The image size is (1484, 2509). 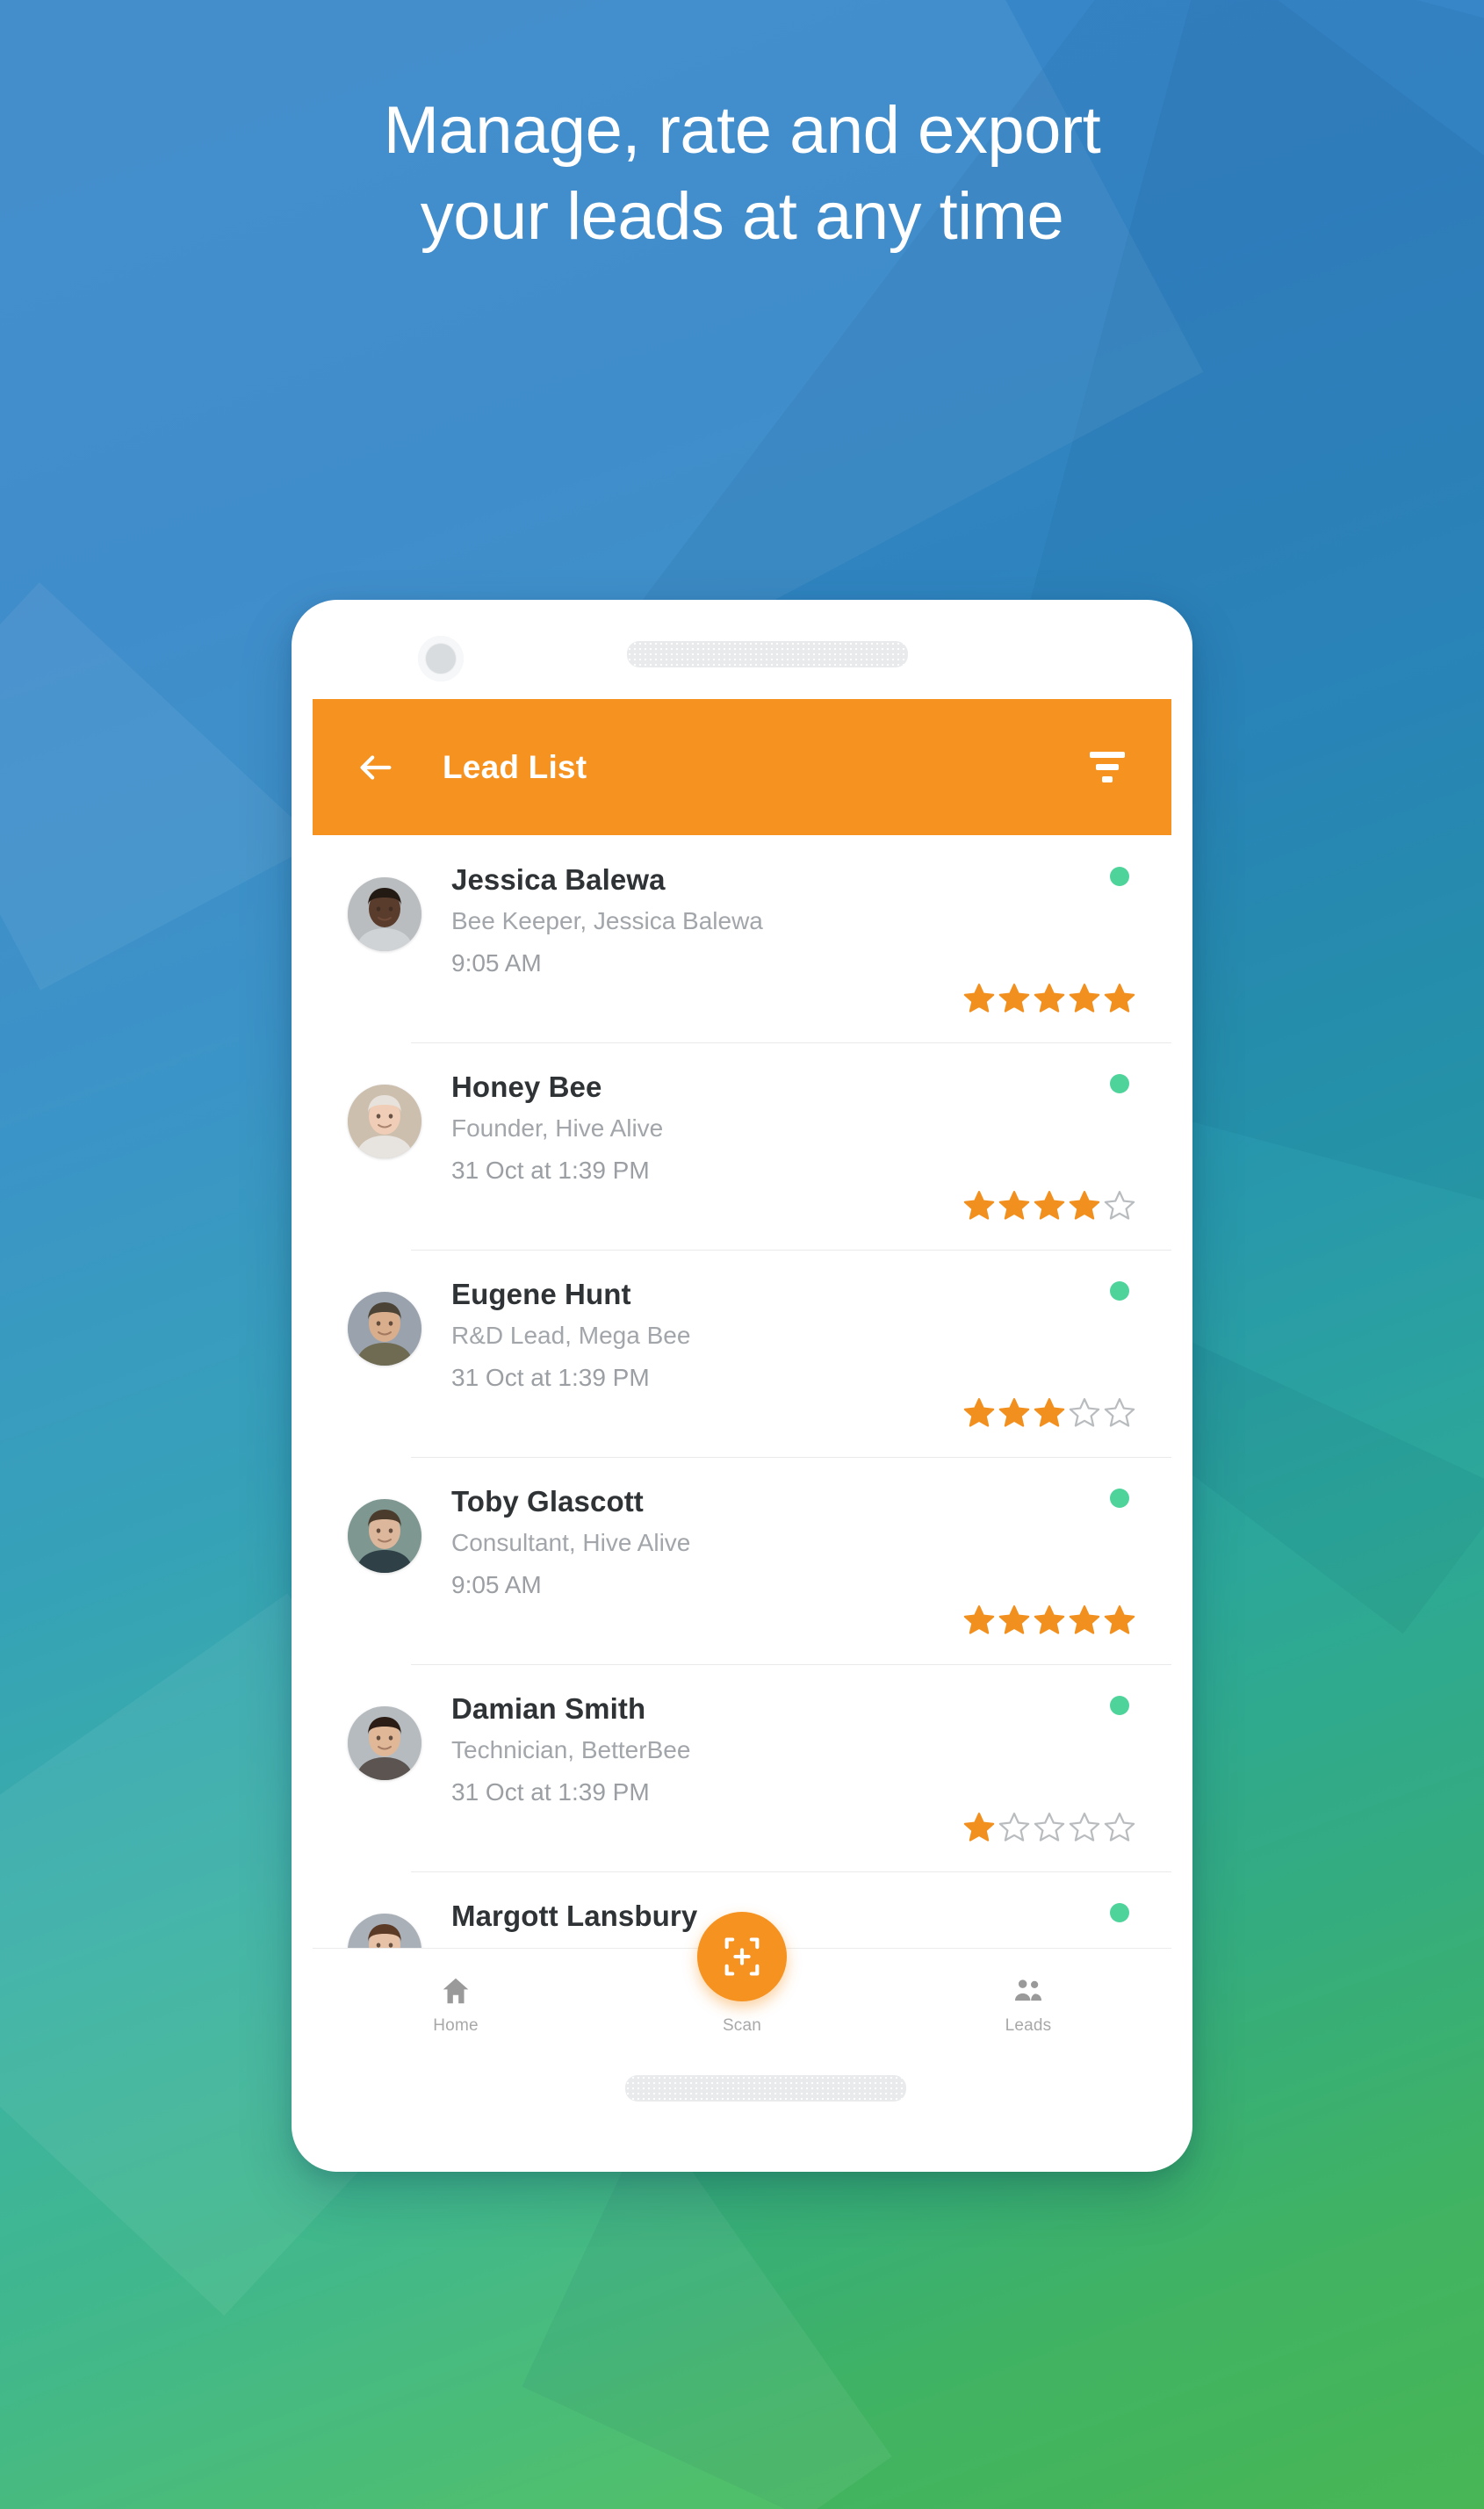 I want to click on camera-icon, so click(x=441, y=658).